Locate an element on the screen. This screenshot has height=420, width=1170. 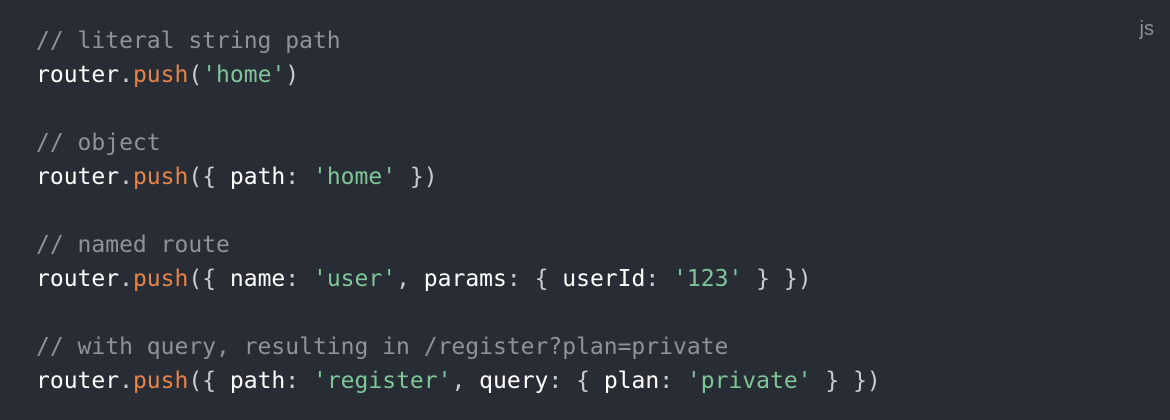
code-token-punc: ) is located at coordinates (292, 75).